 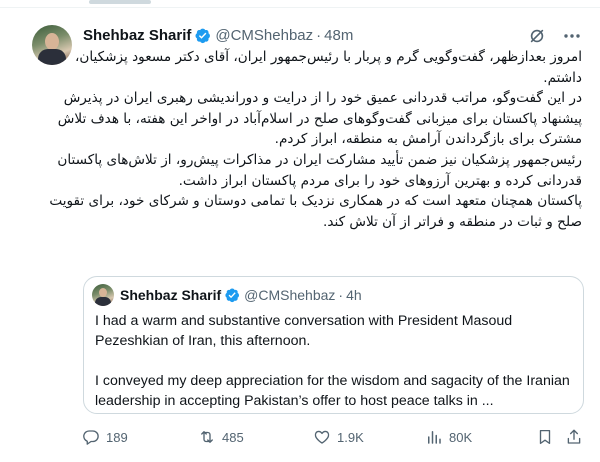 I want to click on share-button, so click(x=574, y=437).